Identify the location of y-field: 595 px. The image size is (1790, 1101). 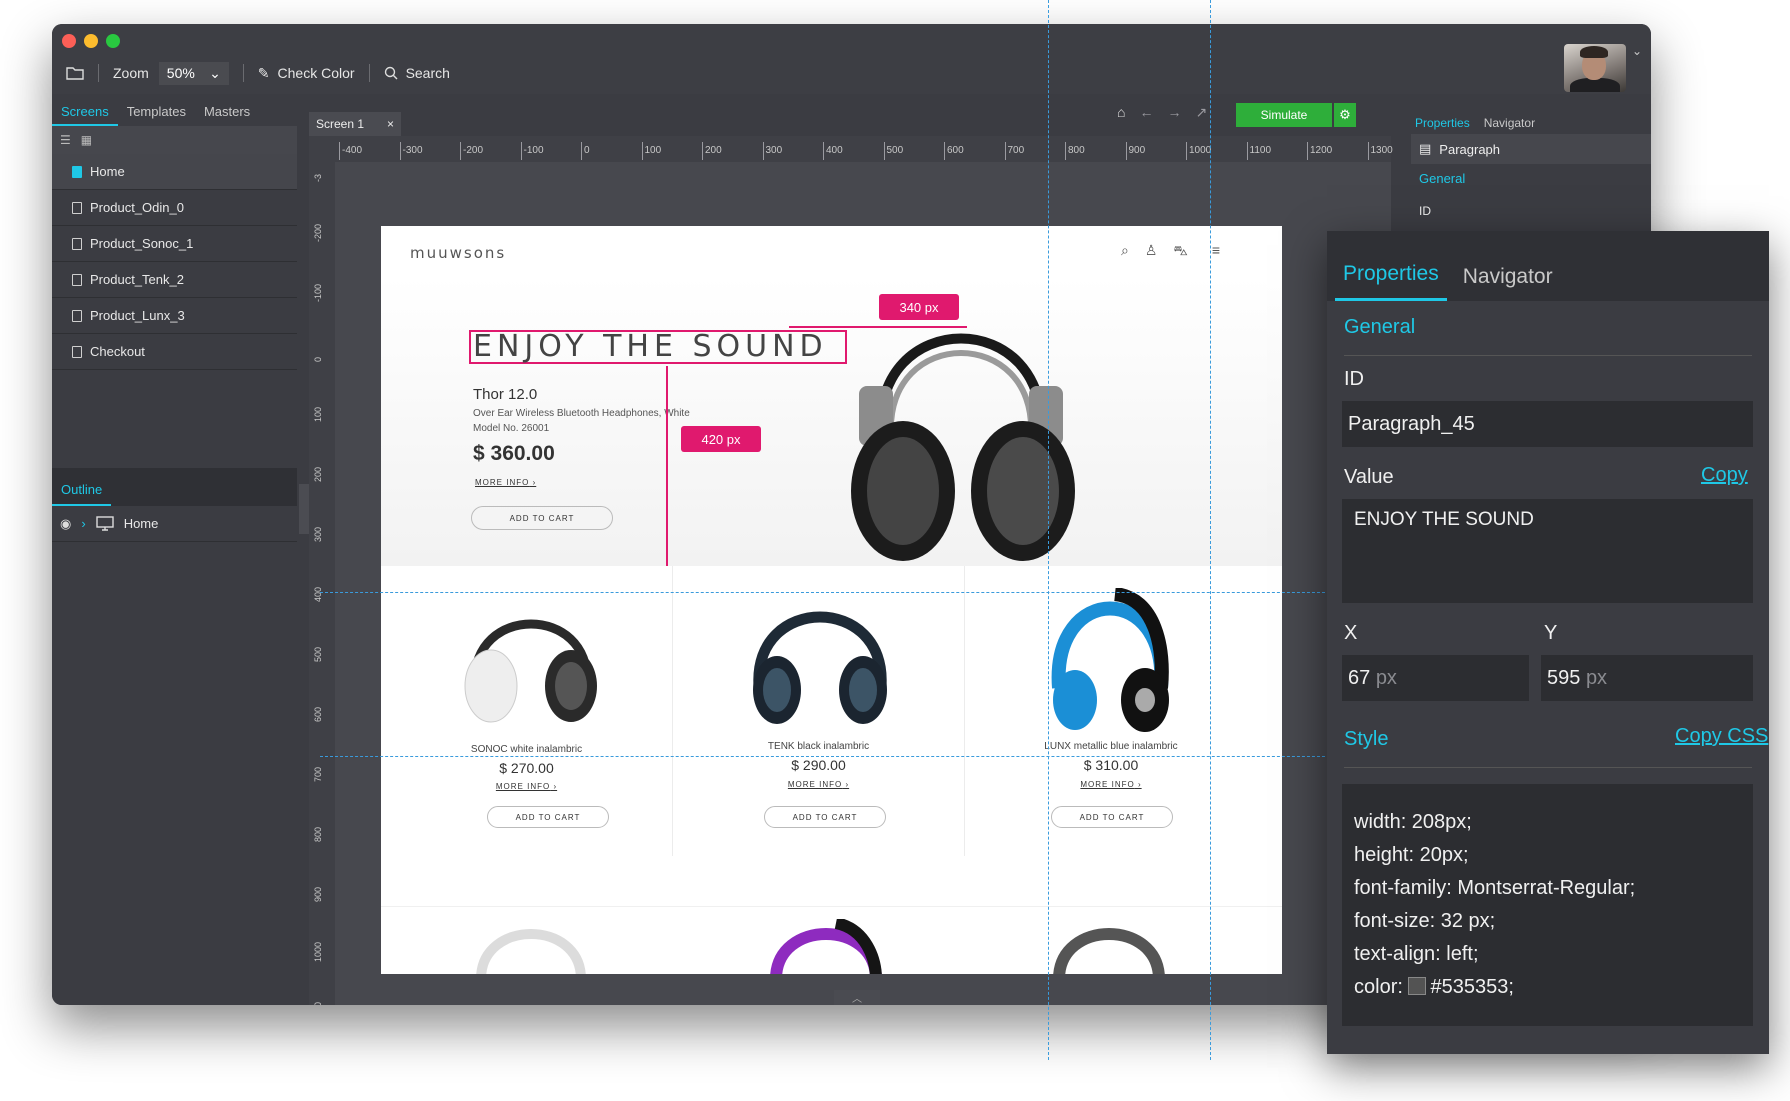
(1647, 678).